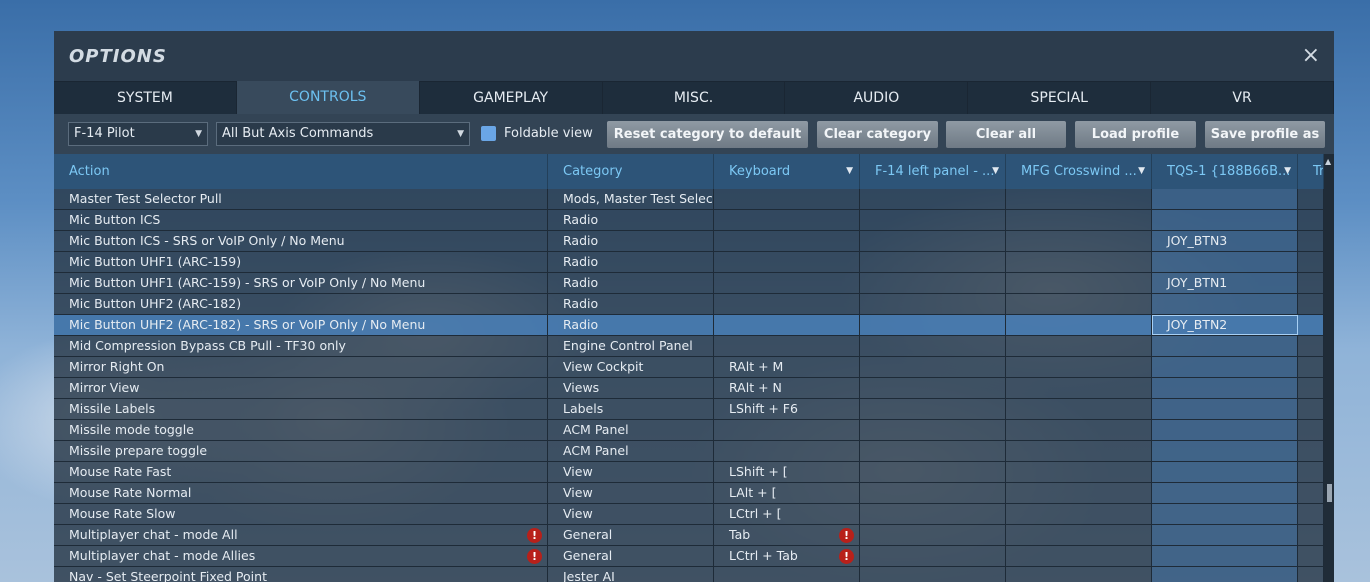 The image size is (1370, 582). What do you see at coordinates (1311, 55) in the screenshot?
I see `close-icon: ×` at bounding box center [1311, 55].